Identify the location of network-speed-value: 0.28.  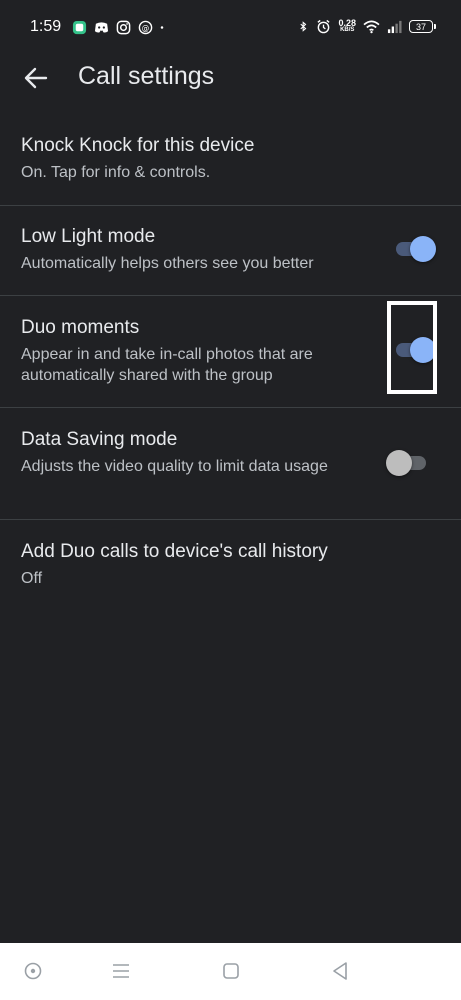
(347, 23).